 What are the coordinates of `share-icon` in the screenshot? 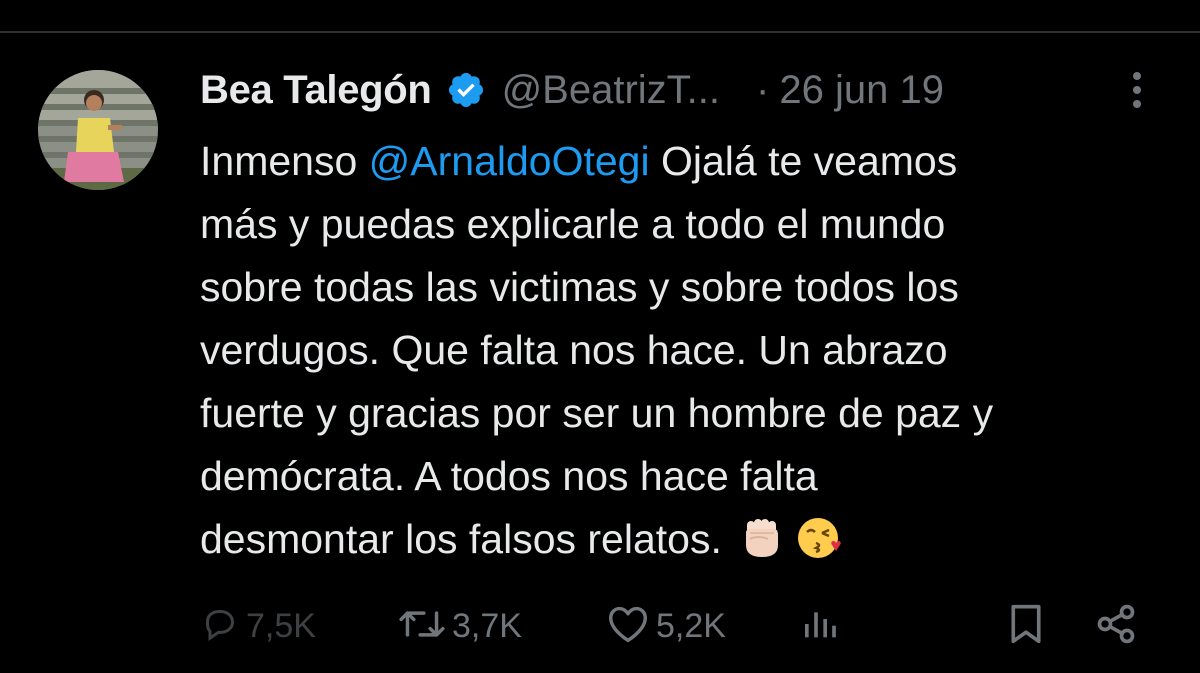 It's located at (1116, 626).